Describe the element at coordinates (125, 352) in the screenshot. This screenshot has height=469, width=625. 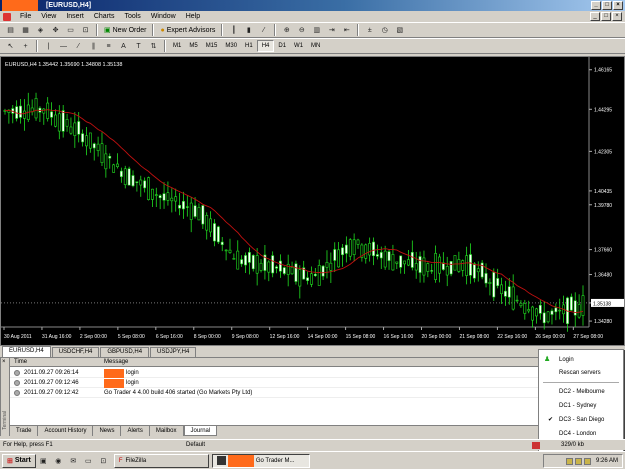
I see `symbol-tab-gbpusd: GBPUSD,H4` at that location.